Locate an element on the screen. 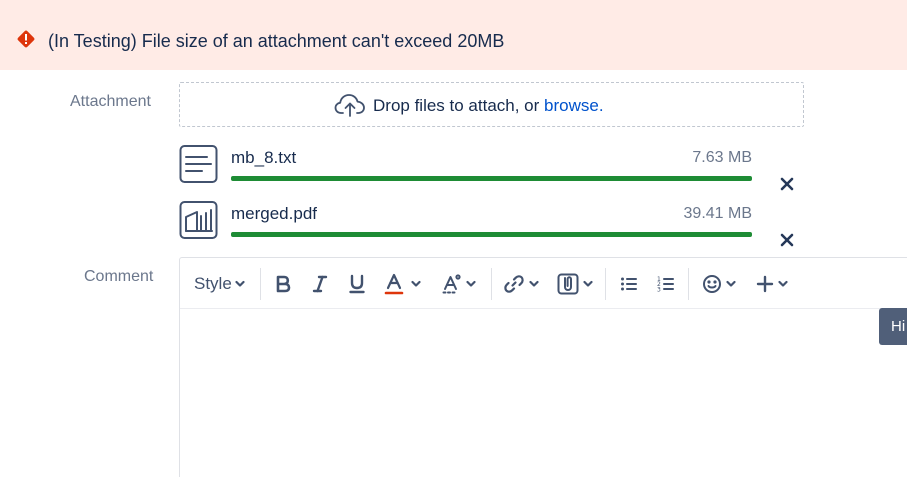 This screenshot has width=907, height=477. more-formatting-dropdown is located at coordinates (459, 284).